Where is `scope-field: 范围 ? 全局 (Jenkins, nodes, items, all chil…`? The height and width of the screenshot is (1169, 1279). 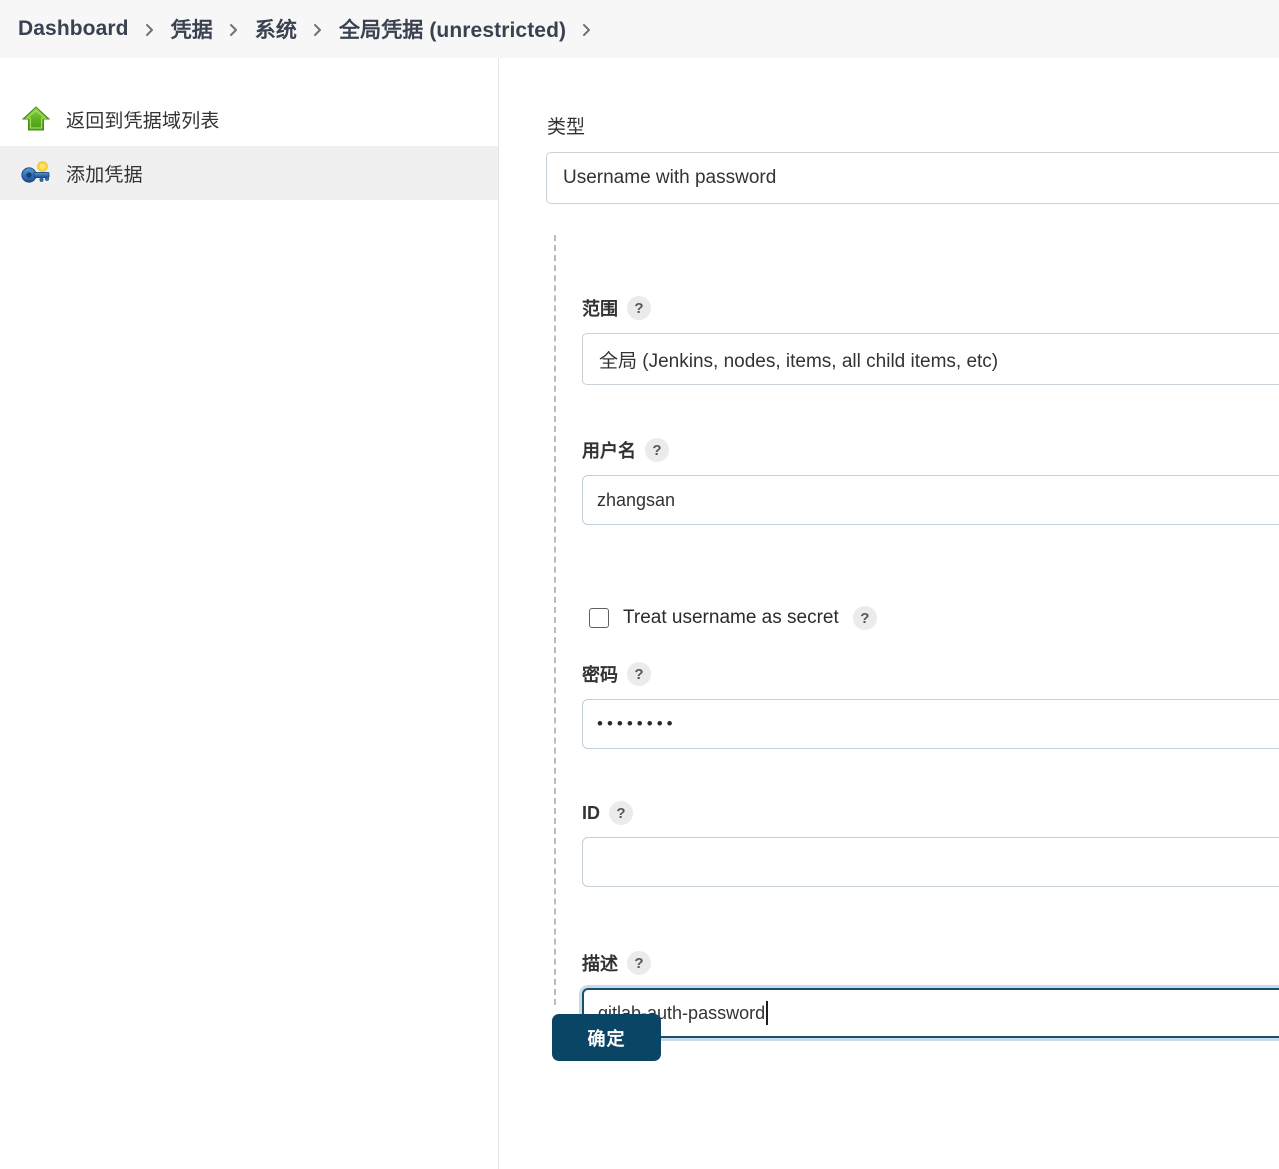 scope-field: 范围 ? 全局 (Jenkins, nodes, items, all chil… is located at coordinates (930, 340).